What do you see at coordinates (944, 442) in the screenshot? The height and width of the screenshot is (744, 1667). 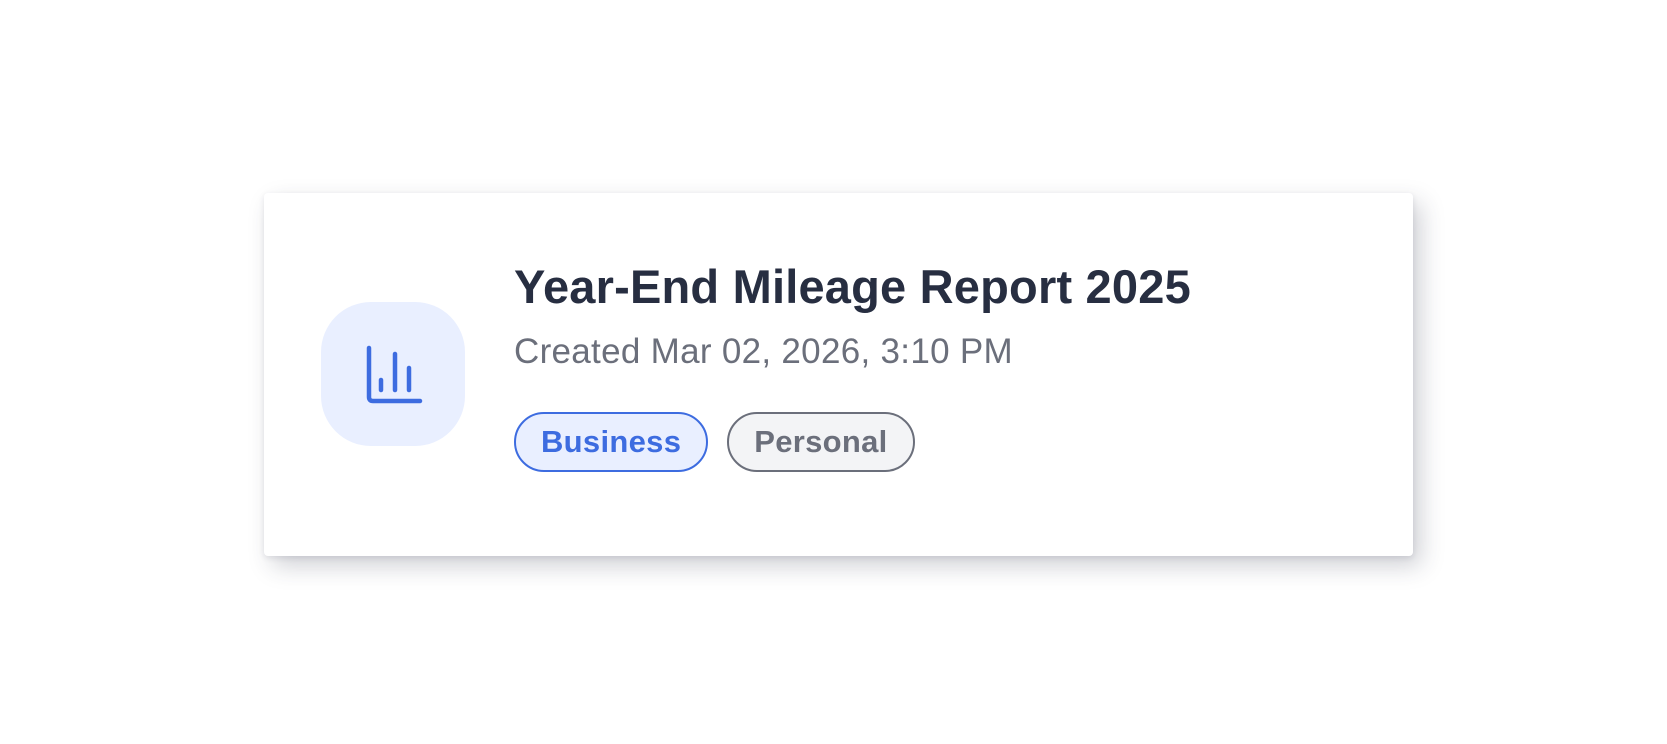 I see `tag-list: Business Personal` at bounding box center [944, 442].